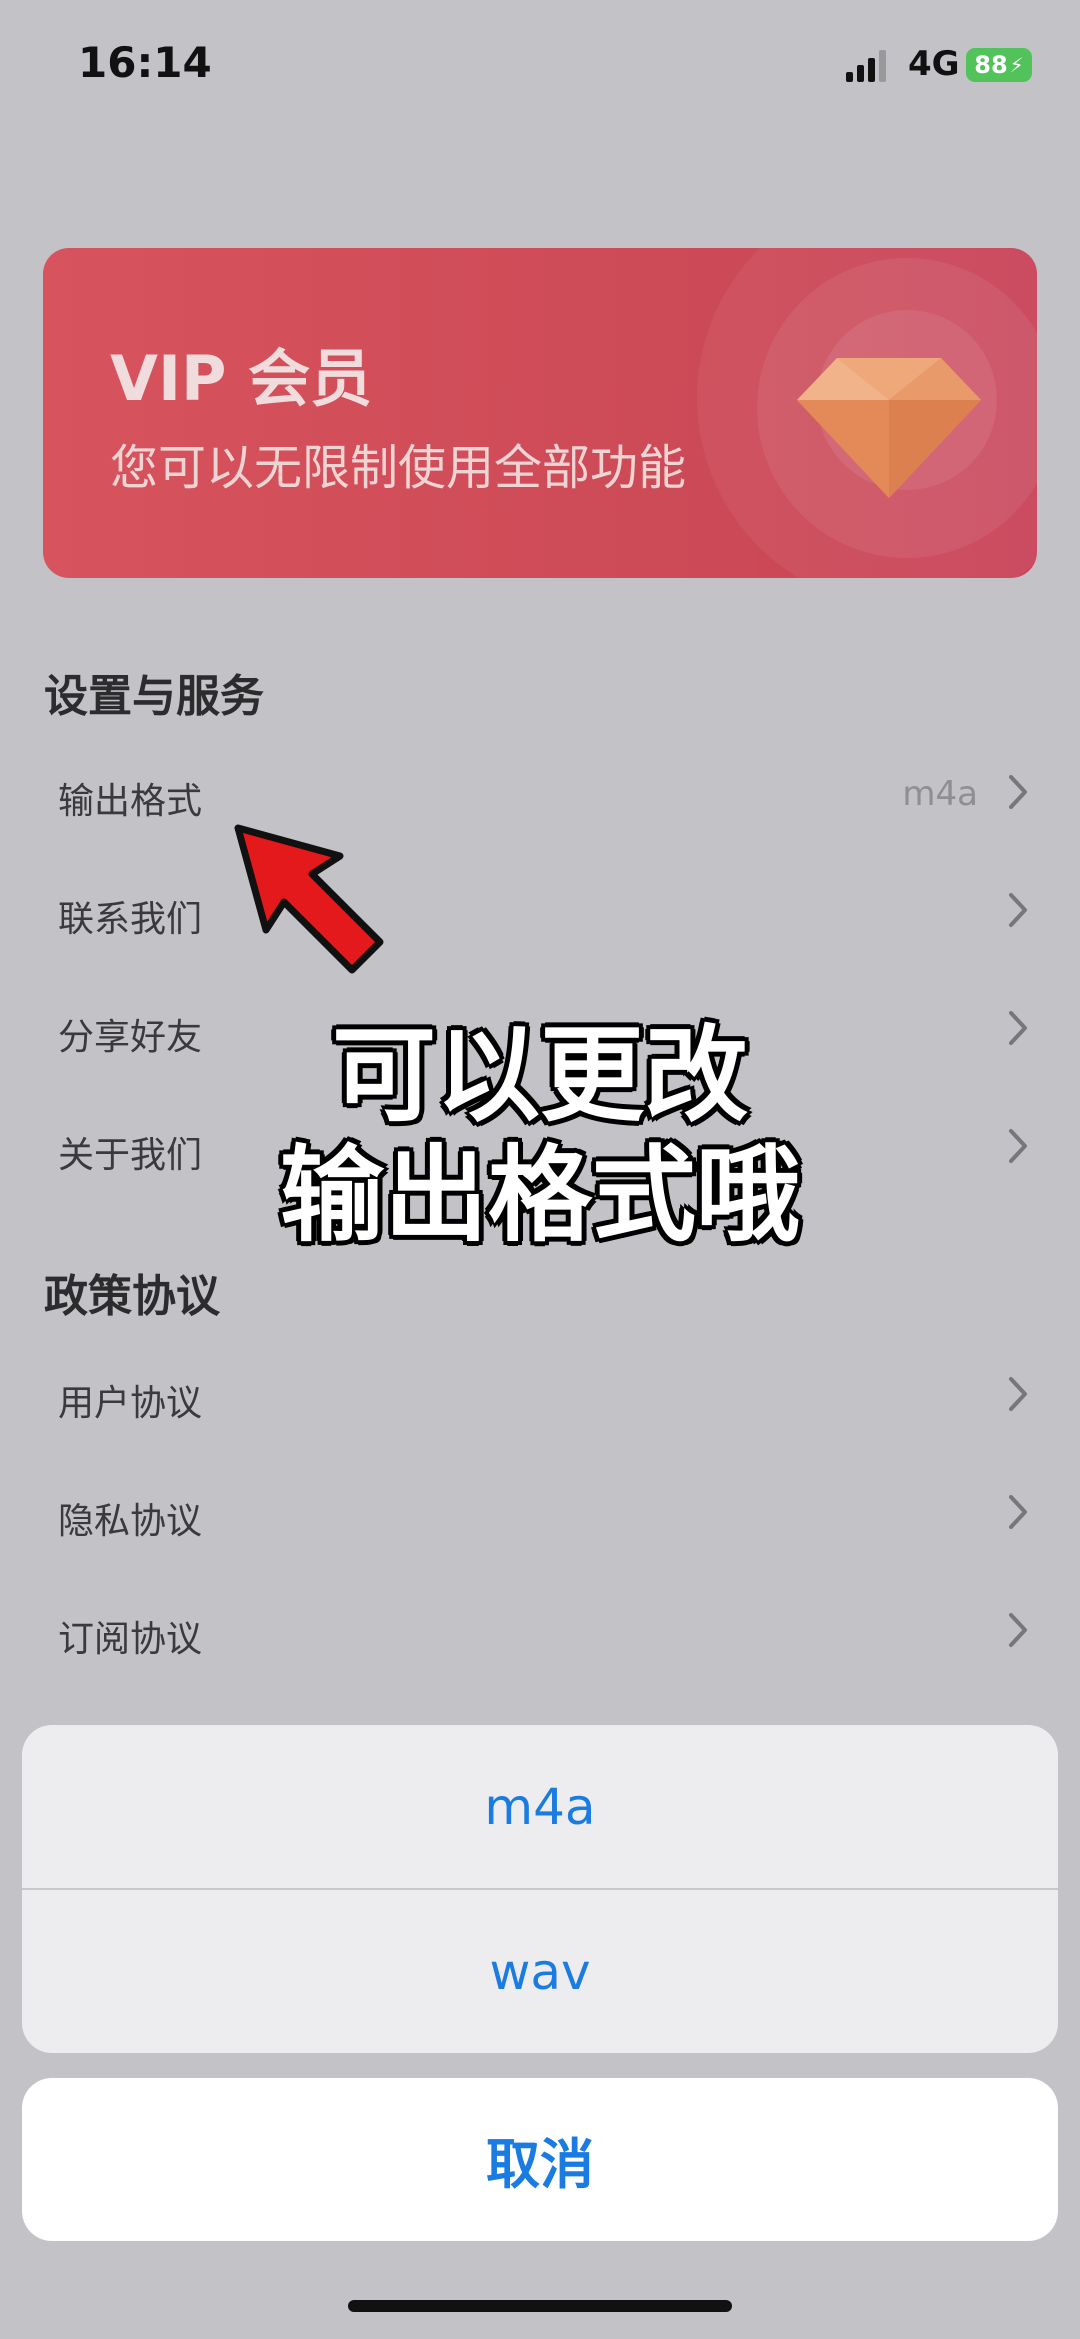 This screenshot has height=2339, width=1080. I want to click on output-format-value: m4a, so click(940, 794).